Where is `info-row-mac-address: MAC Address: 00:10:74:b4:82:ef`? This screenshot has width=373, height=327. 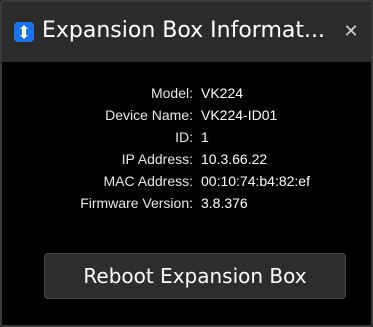 info-row-mac-address: MAC Address: 00:10:74:b4:82:ef is located at coordinates (186, 181).